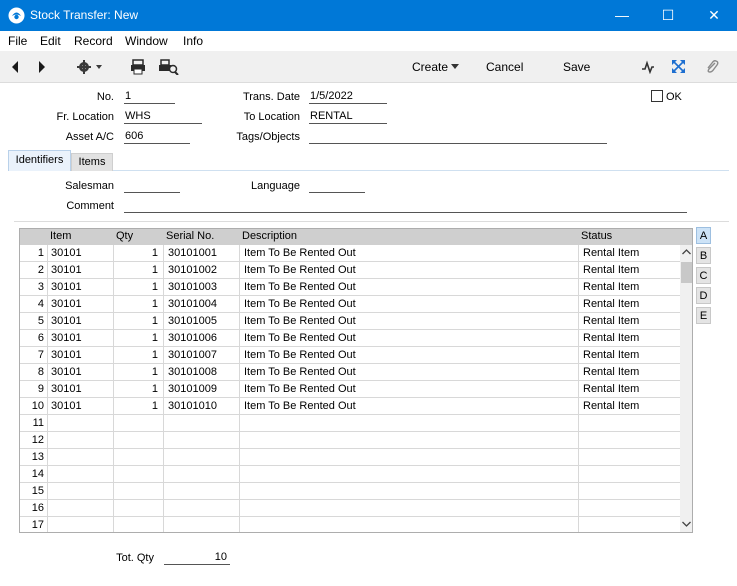  What do you see at coordinates (149, 97) in the screenshot?
I see `no-field: 1` at bounding box center [149, 97].